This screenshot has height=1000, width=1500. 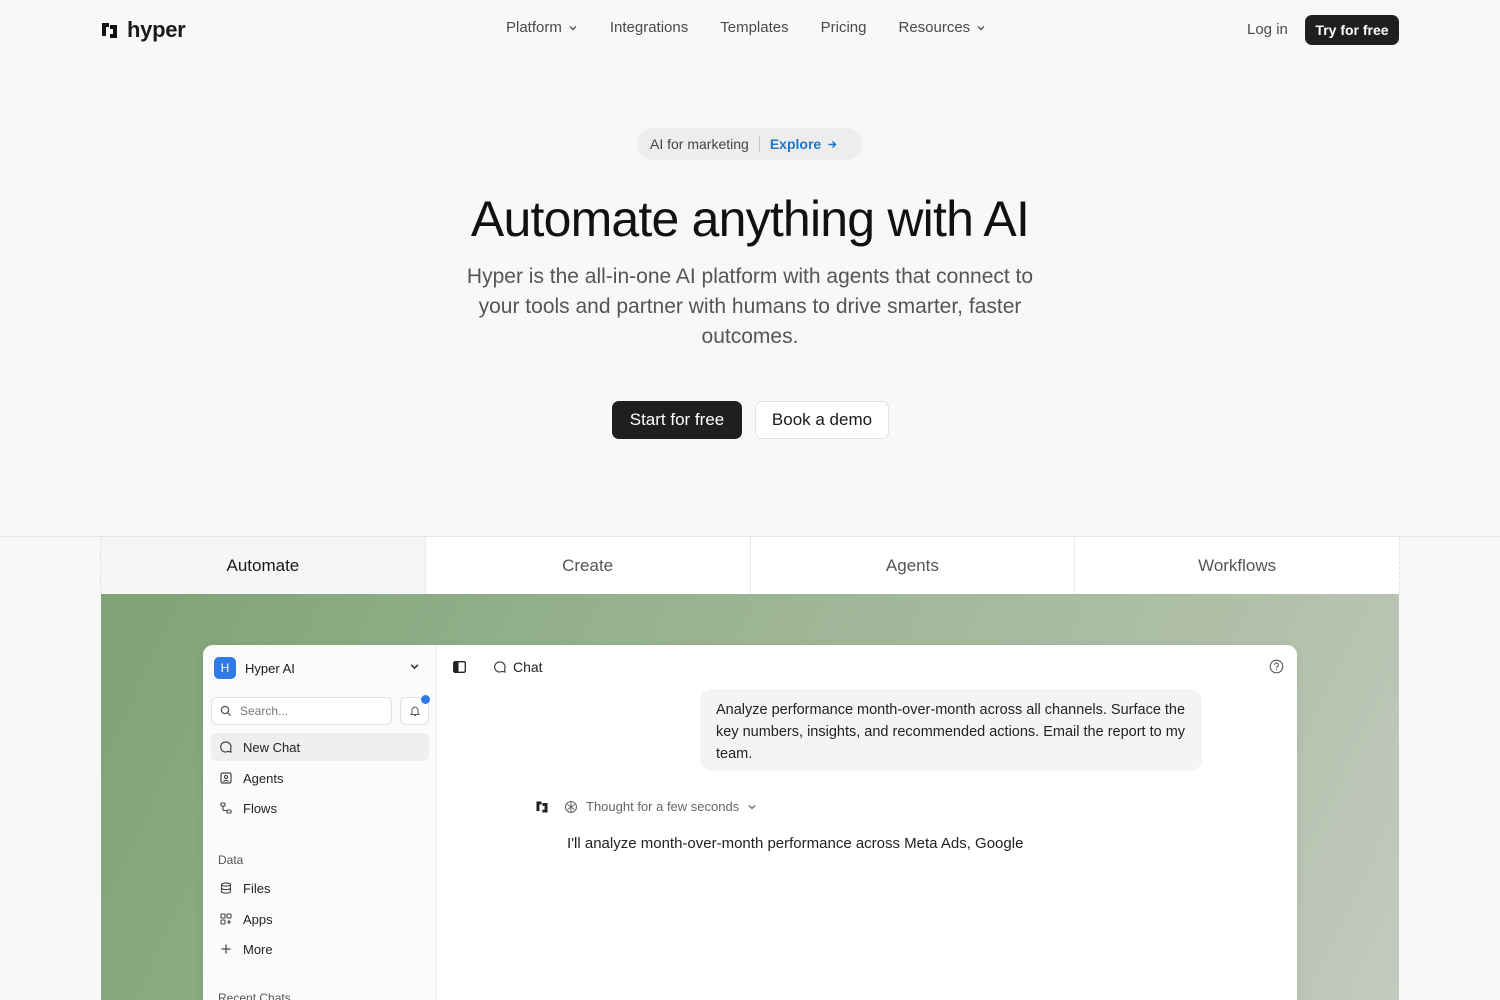 What do you see at coordinates (226, 808) in the screenshot?
I see `flow-icon` at bounding box center [226, 808].